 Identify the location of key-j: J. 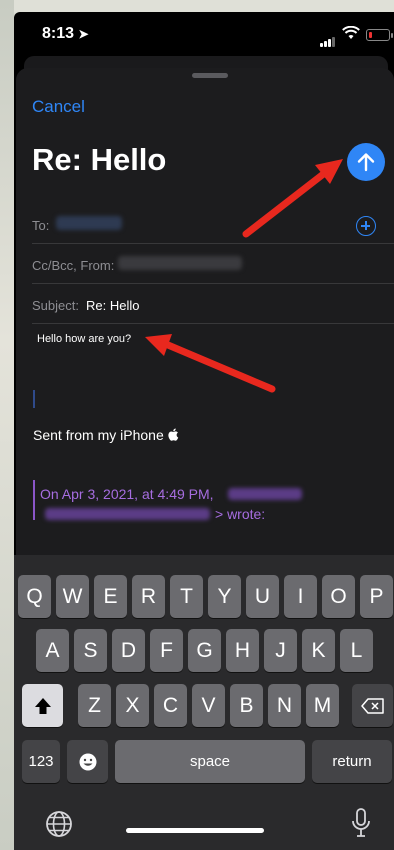
(280, 650).